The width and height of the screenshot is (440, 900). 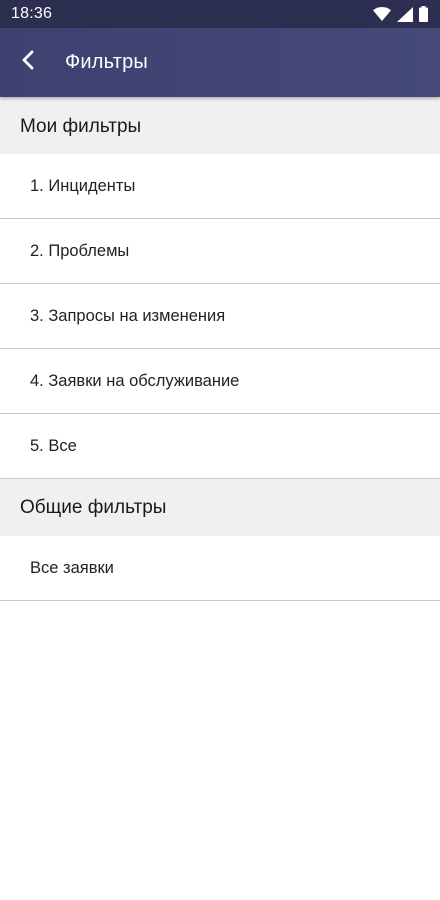 I want to click on back-button, so click(x=28, y=63).